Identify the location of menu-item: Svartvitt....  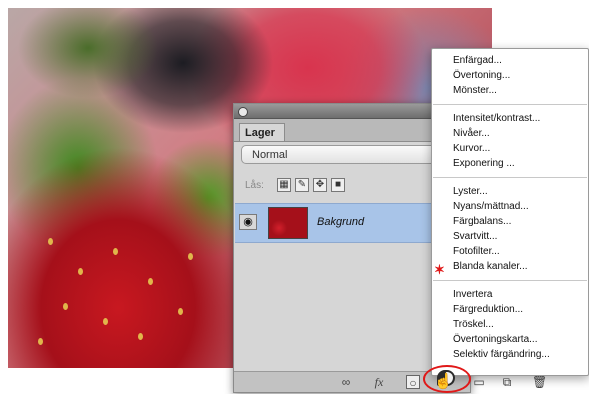
(475, 236).